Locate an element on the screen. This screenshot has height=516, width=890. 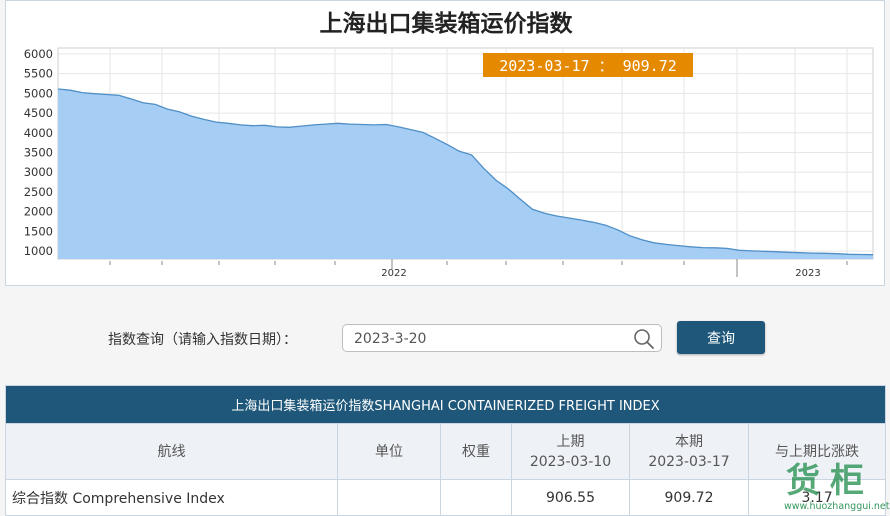
x-tick-label: 2022 is located at coordinates (393, 273).